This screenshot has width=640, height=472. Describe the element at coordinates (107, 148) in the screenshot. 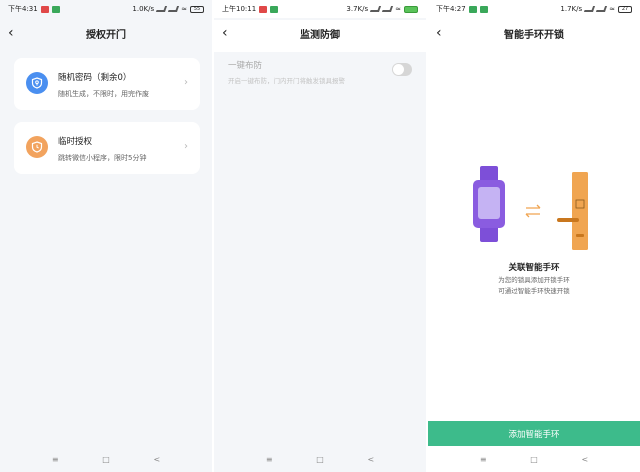

I see `temporary-authorization-card: 临时授权 跳转微信小程序，限时5分钟 ›` at that location.